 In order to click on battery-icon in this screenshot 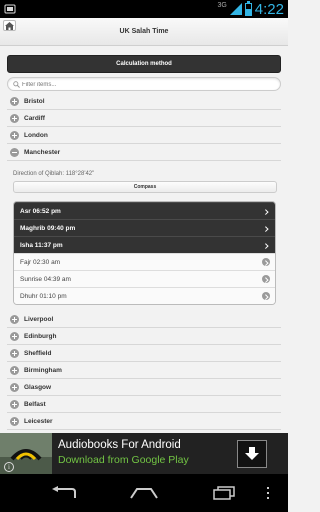, I will do `click(248, 8)`.